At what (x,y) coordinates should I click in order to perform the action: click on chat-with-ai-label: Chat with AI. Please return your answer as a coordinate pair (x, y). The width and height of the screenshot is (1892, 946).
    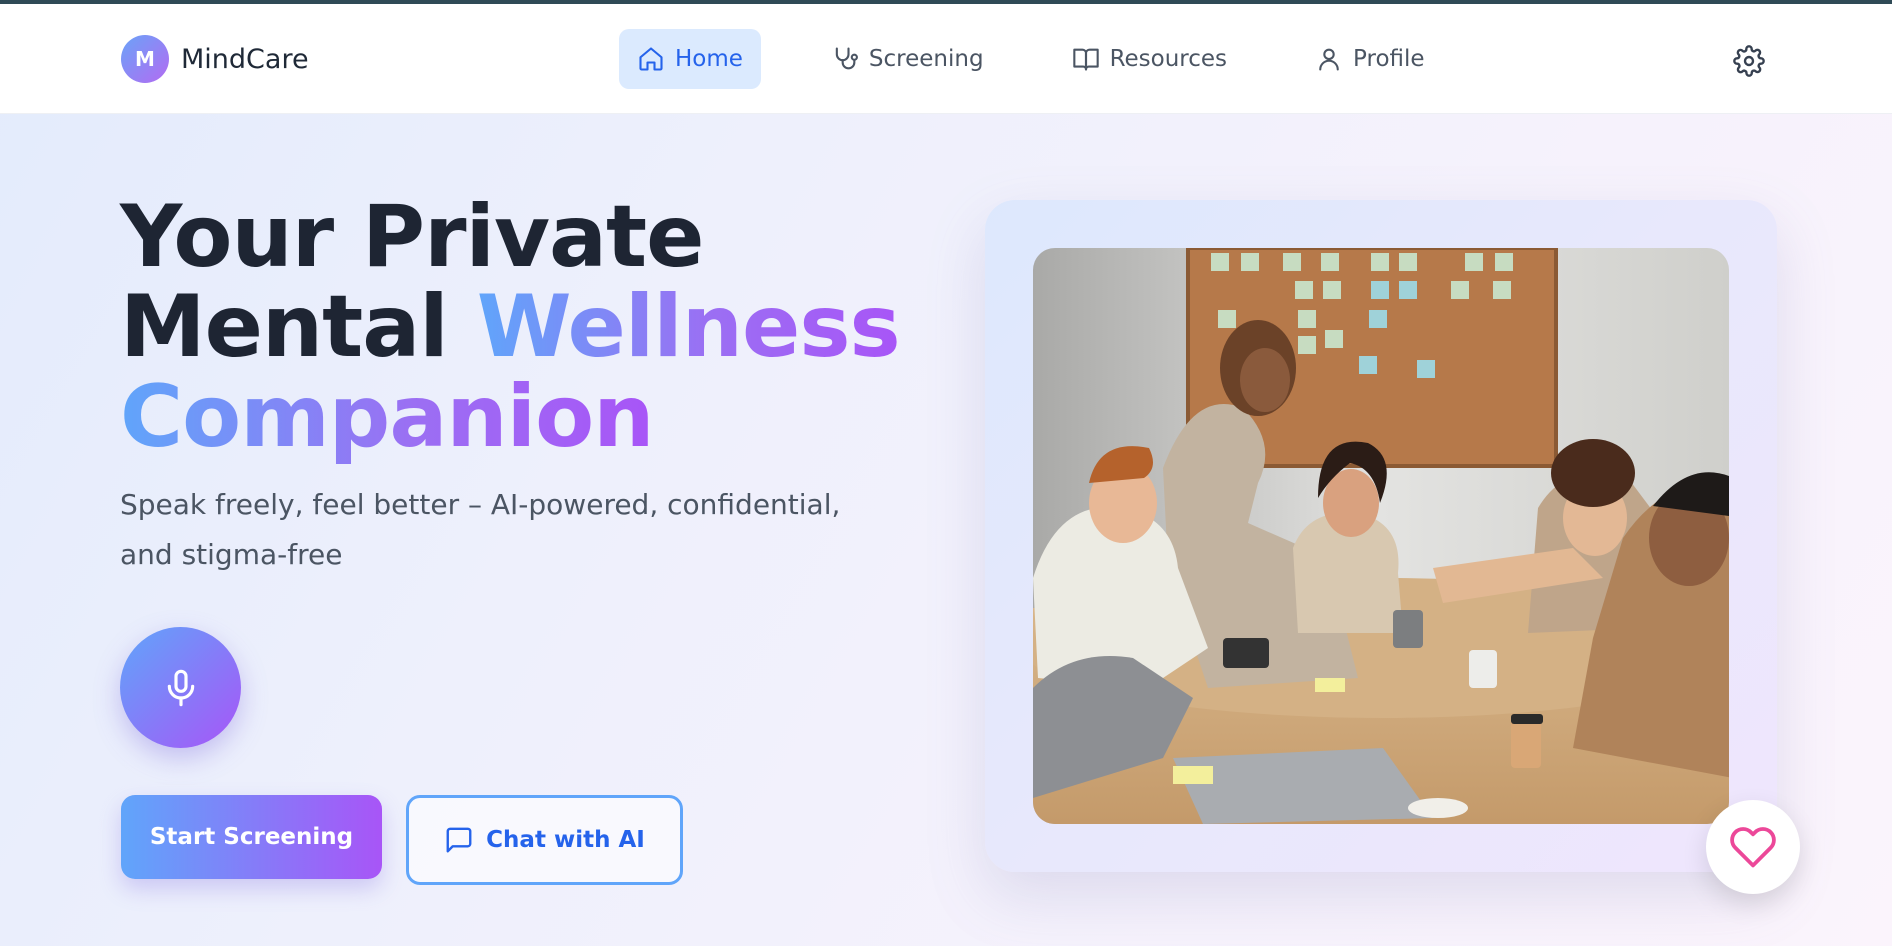
    Looking at the image, I should click on (565, 840).